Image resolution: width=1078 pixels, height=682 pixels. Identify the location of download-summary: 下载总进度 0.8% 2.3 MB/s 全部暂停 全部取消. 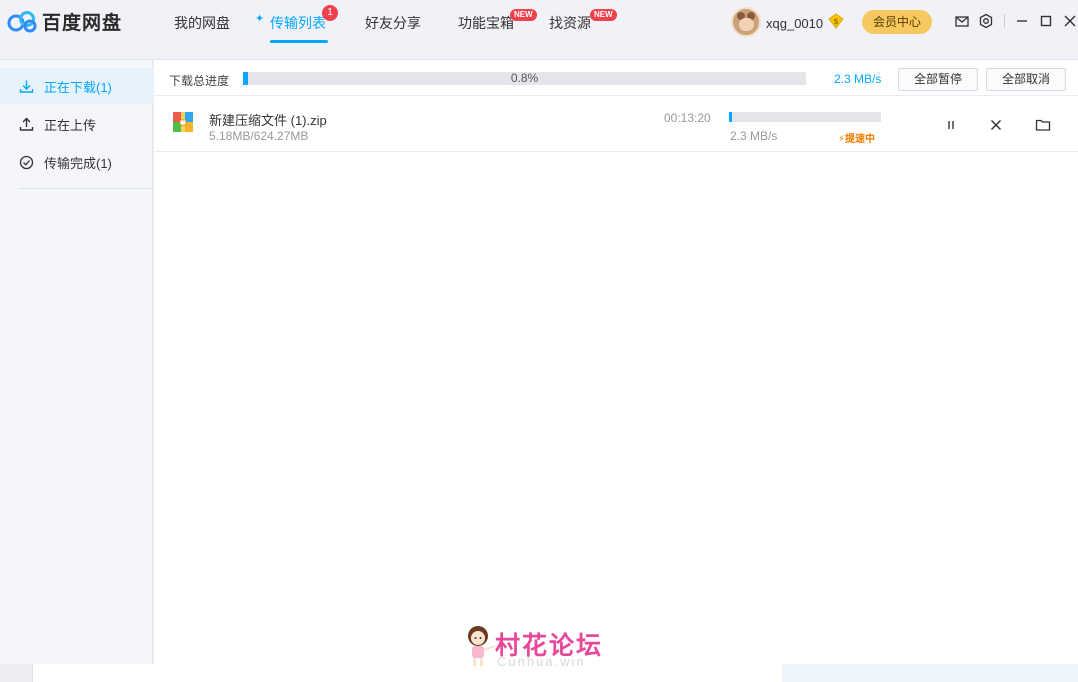
(616, 78).